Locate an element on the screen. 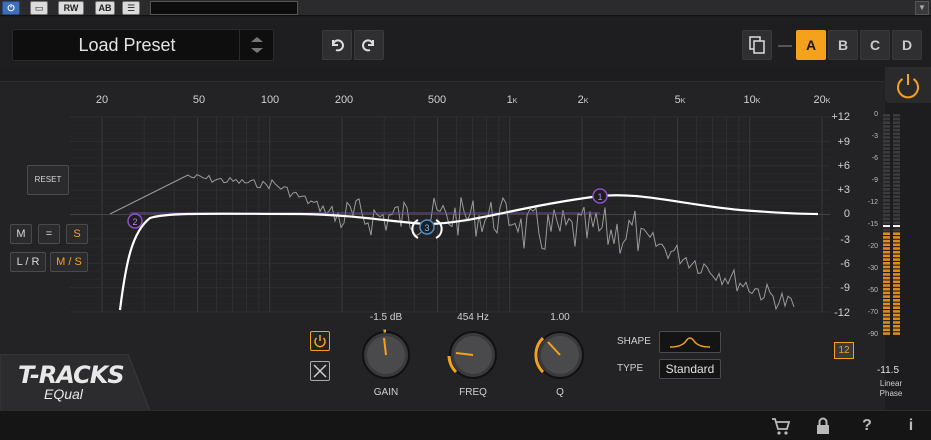  slot-a-button: A is located at coordinates (811, 45).